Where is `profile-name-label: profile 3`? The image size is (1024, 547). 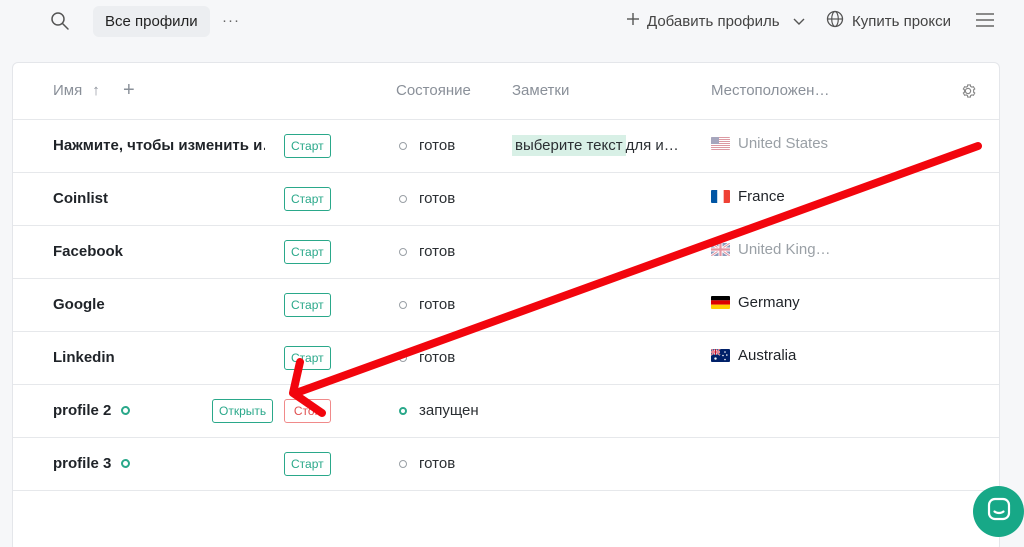 profile-name-label: profile 3 is located at coordinates (82, 463).